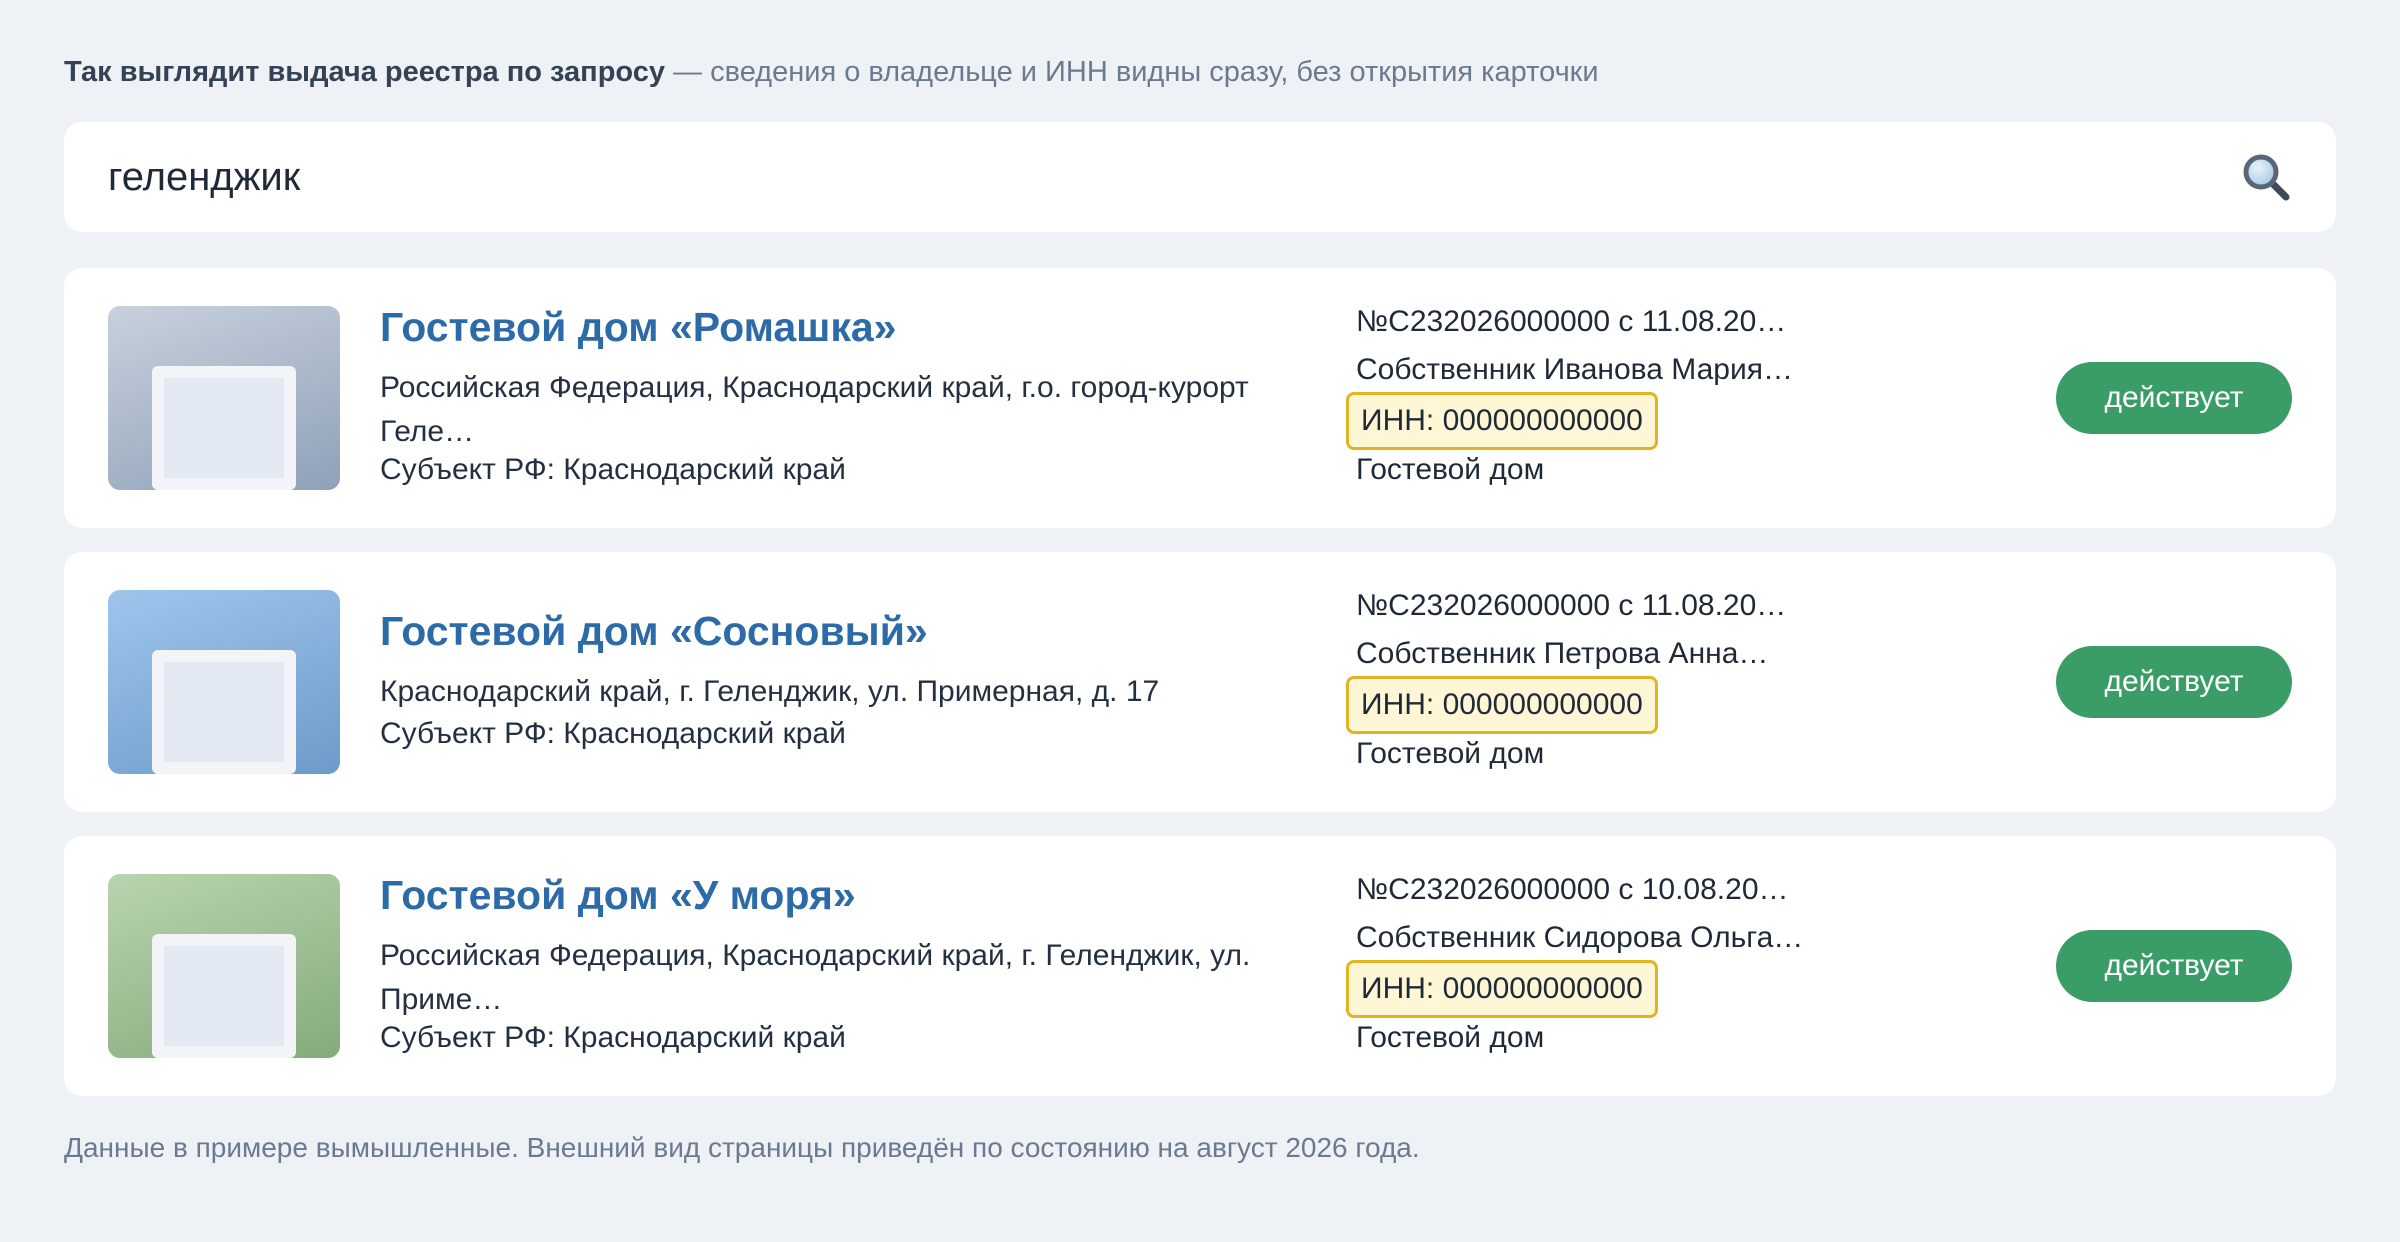 The height and width of the screenshot is (1242, 2400). Describe the element at coordinates (364, 72) in the screenshot. I see `intro-lead: Так выглядит выдача реестра по запросу` at that location.